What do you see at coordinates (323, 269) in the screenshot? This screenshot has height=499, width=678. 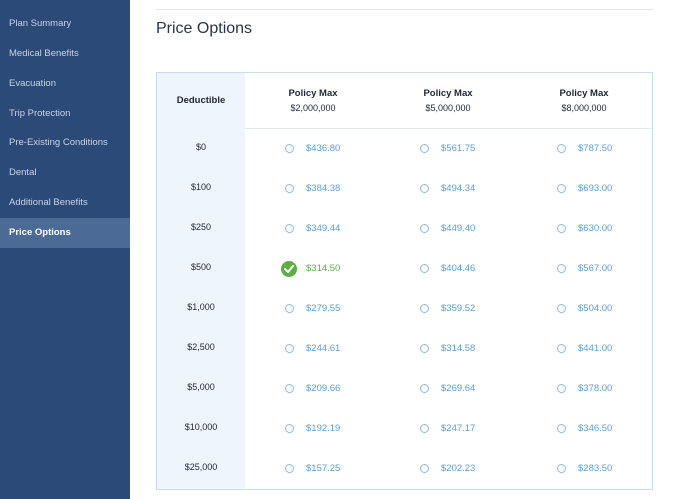 I see `price-label: $314.50` at bounding box center [323, 269].